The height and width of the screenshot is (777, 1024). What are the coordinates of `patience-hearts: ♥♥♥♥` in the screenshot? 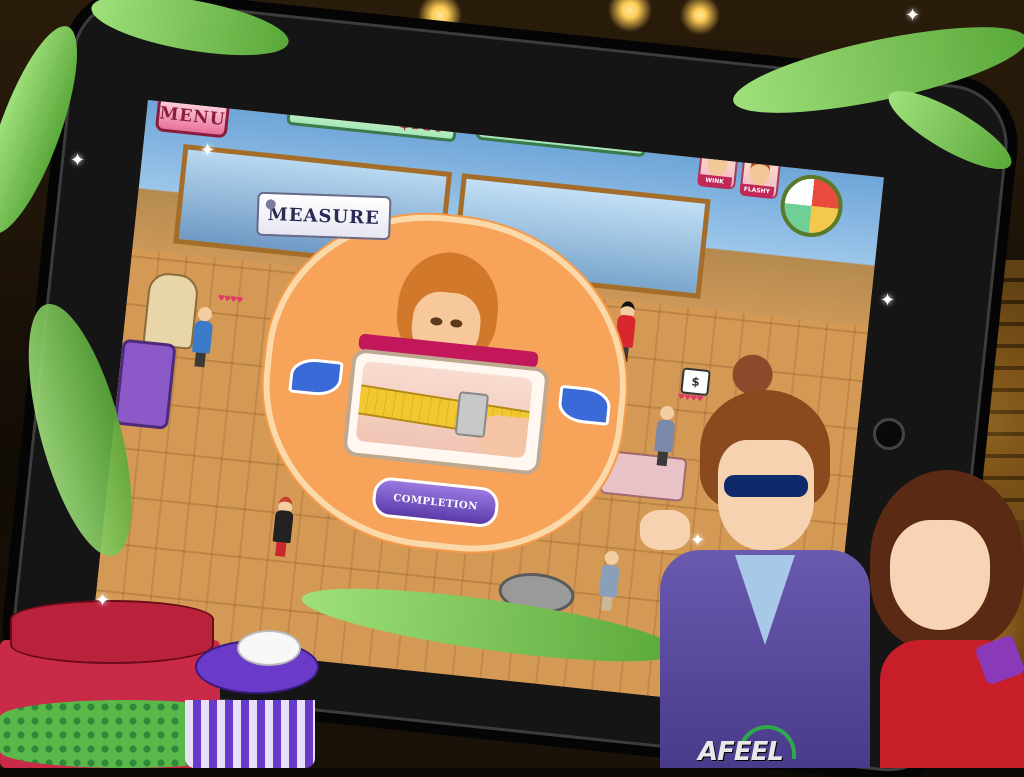 It's located at (230, 299).